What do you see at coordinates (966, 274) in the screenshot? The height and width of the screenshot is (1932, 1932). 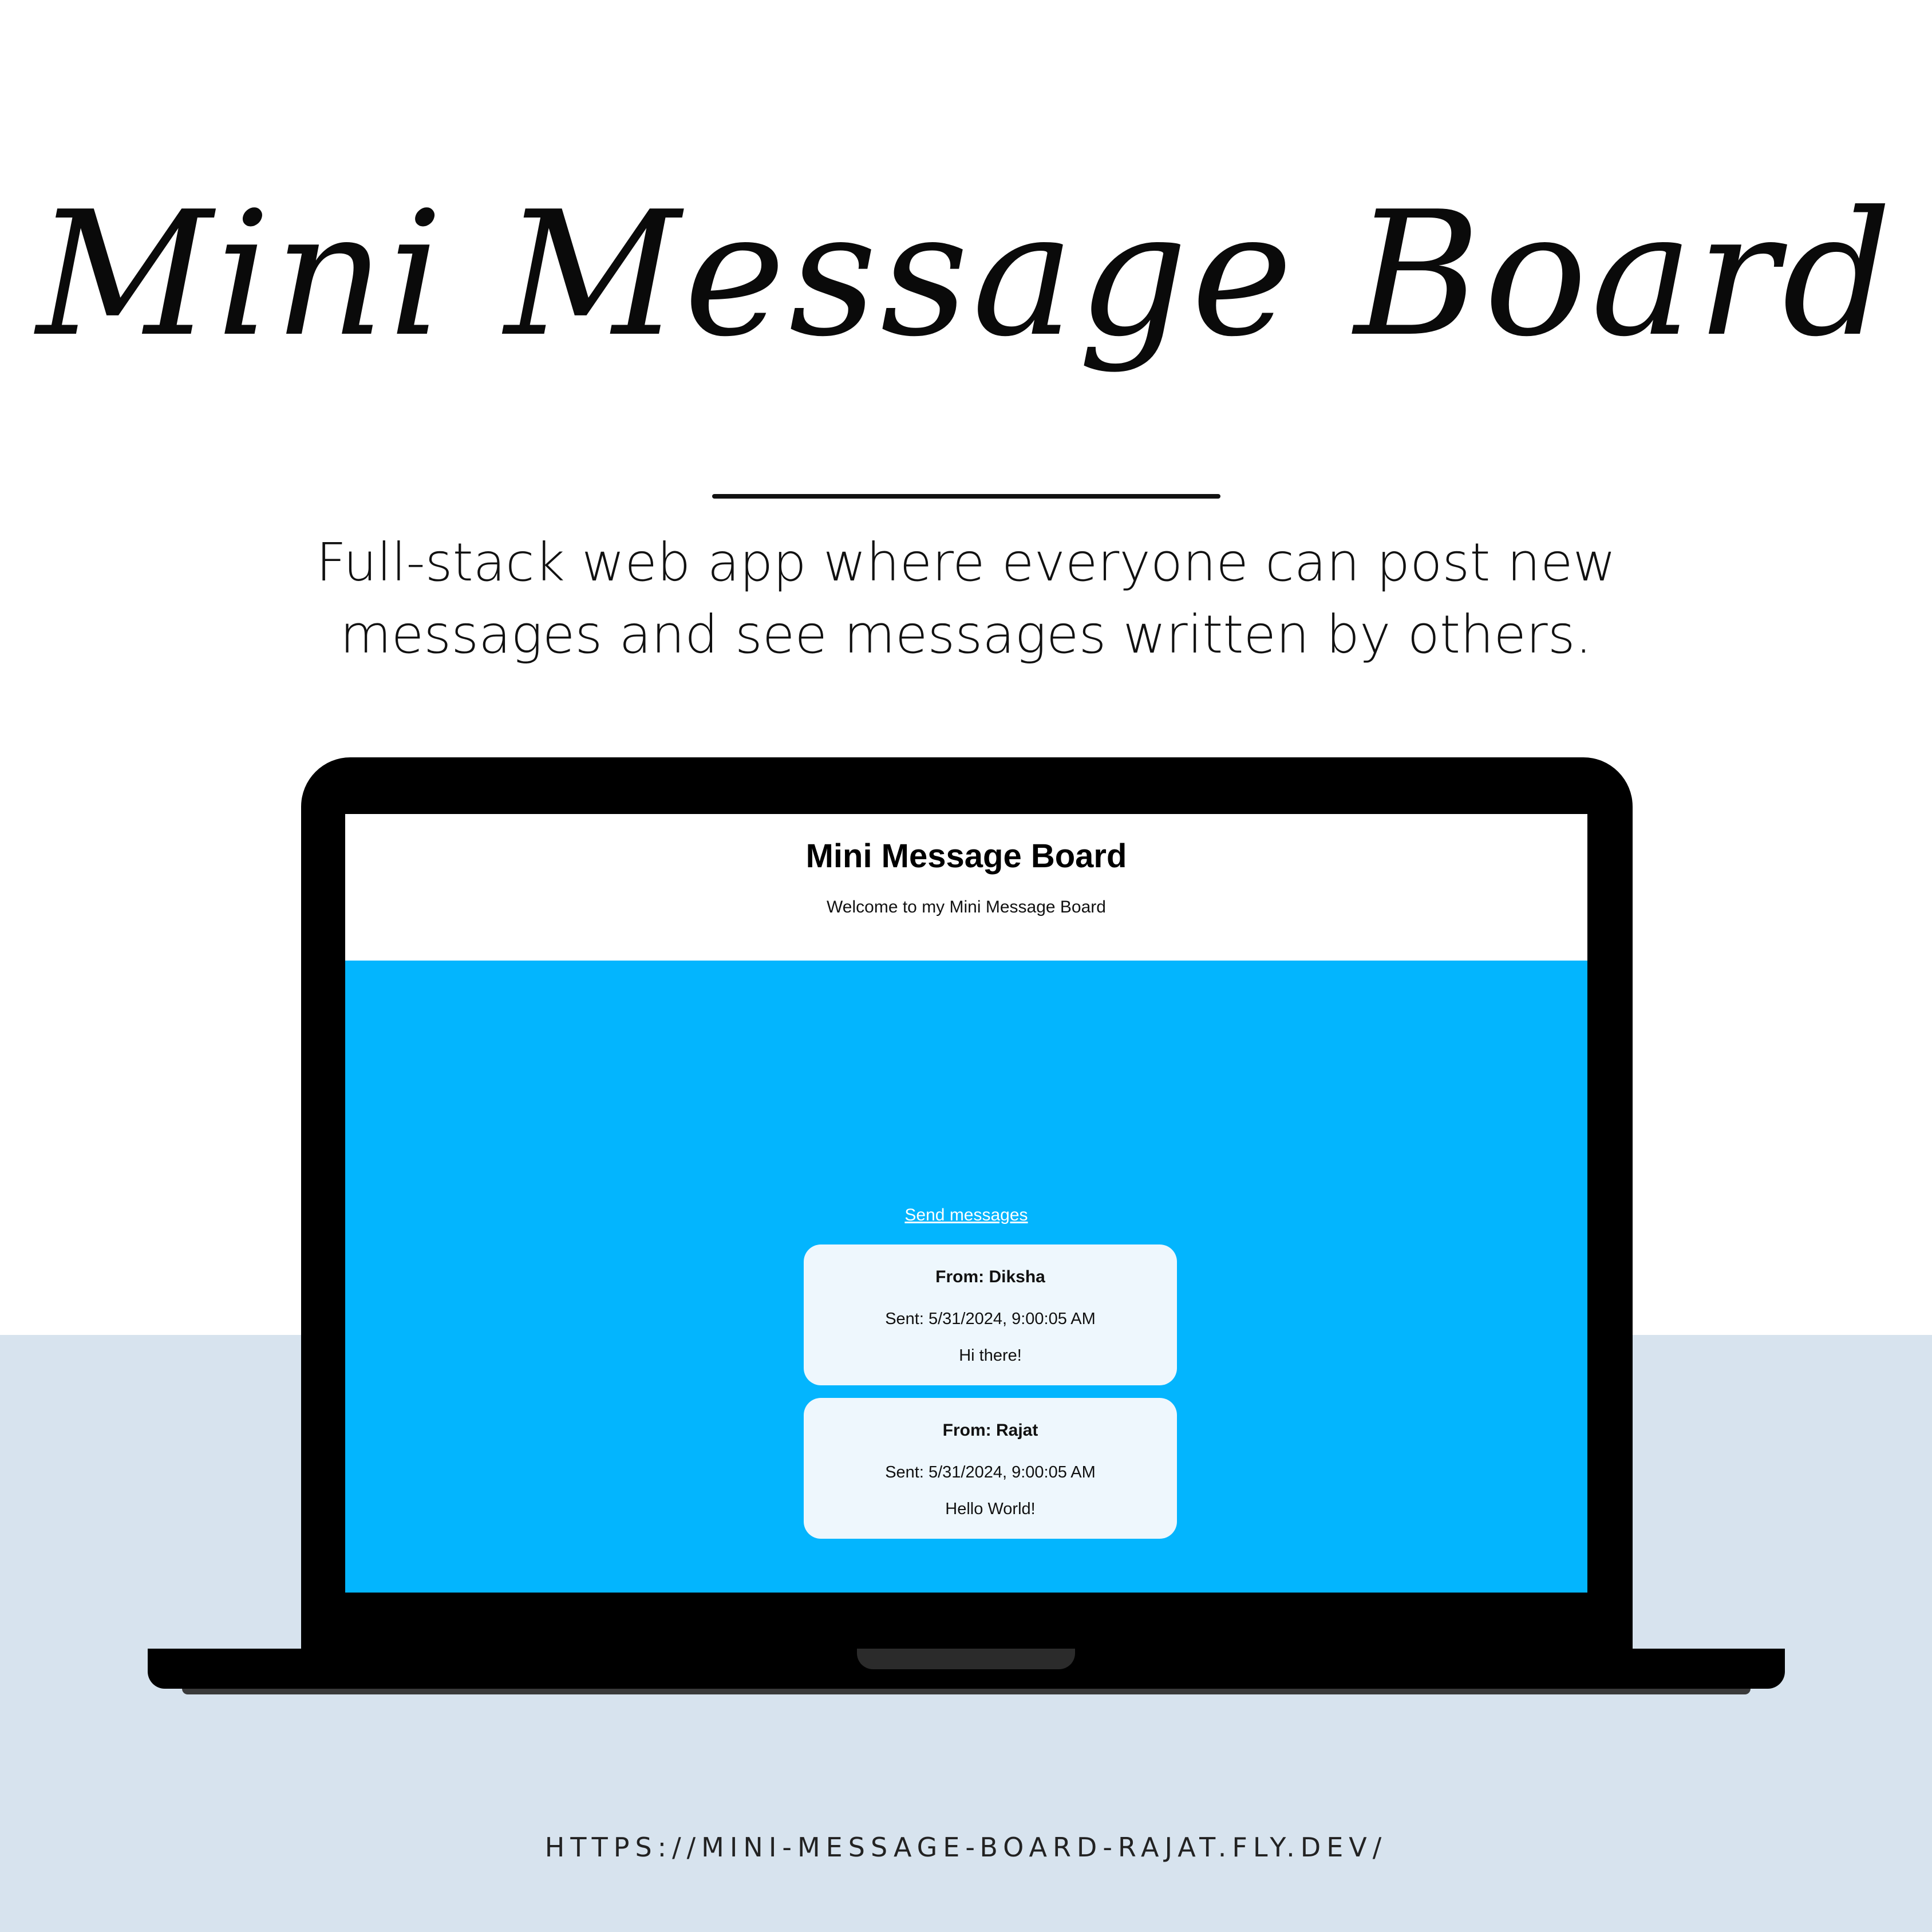 I see `hero-title: Mini Message Board` at bounding box center [966, 274].